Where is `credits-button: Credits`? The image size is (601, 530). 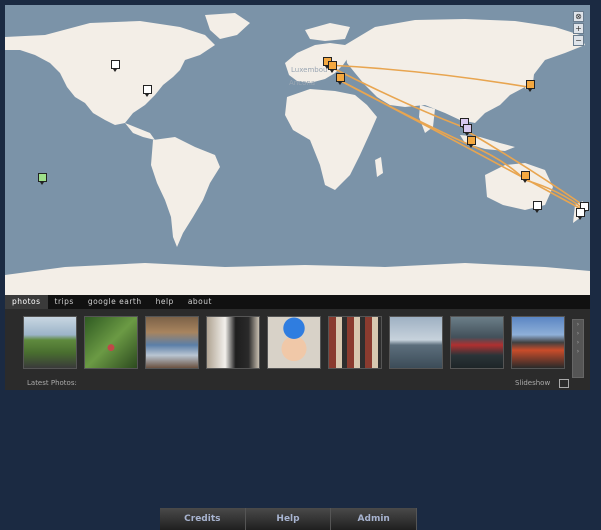
credits-button: Credits is located at coordinates (203, 519).